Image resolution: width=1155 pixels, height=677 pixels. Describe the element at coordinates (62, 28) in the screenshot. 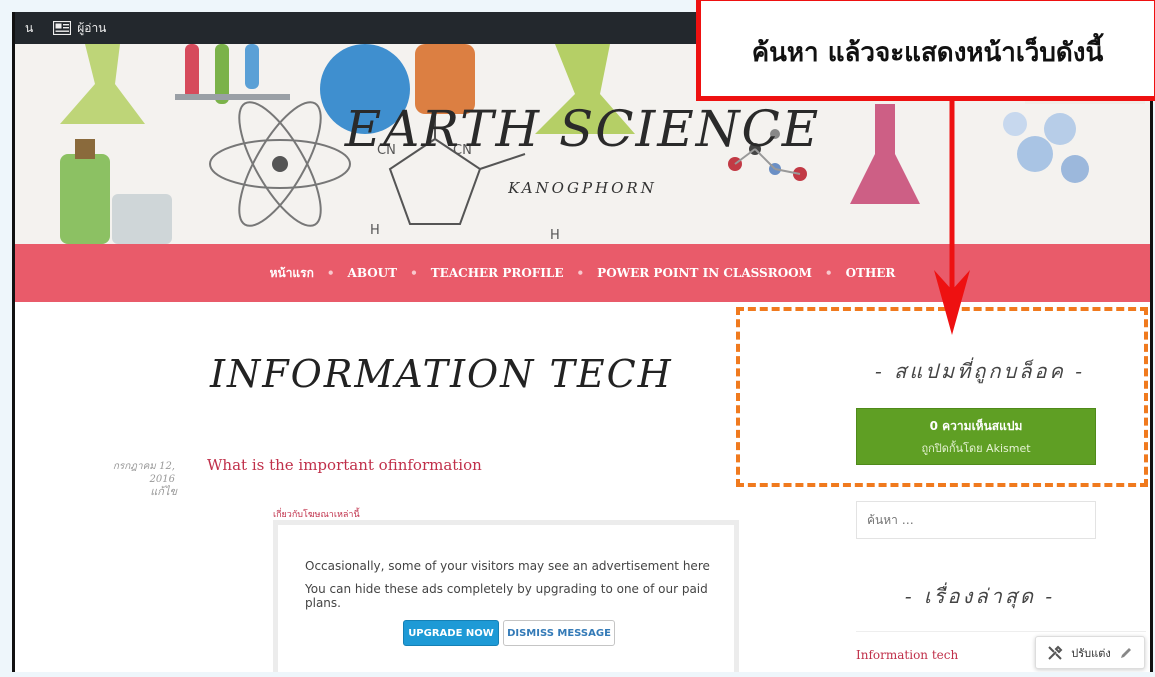

I see `reader-icon` at that location.